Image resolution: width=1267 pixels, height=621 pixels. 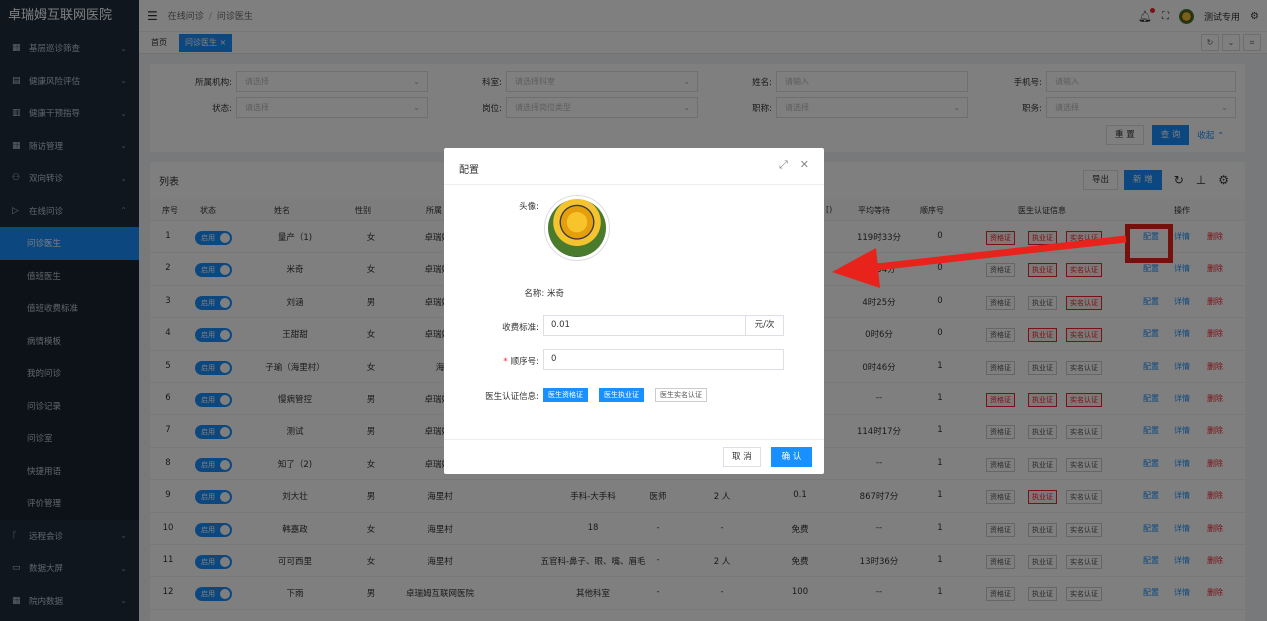 What do you see at coordinates (565, 395) in the screenshot?
I see `cert-tag-qualification: 医生资格证` at bounding box center [565, 395].